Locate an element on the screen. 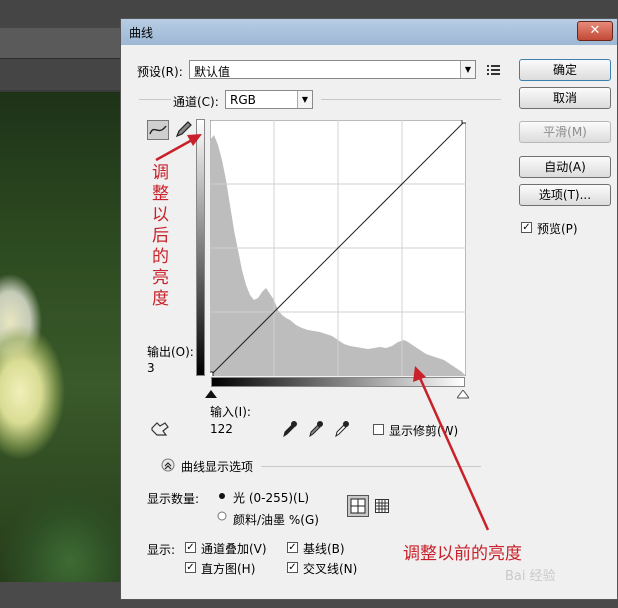  gray-eyedropper-icon is located at coordinates (315, 429).